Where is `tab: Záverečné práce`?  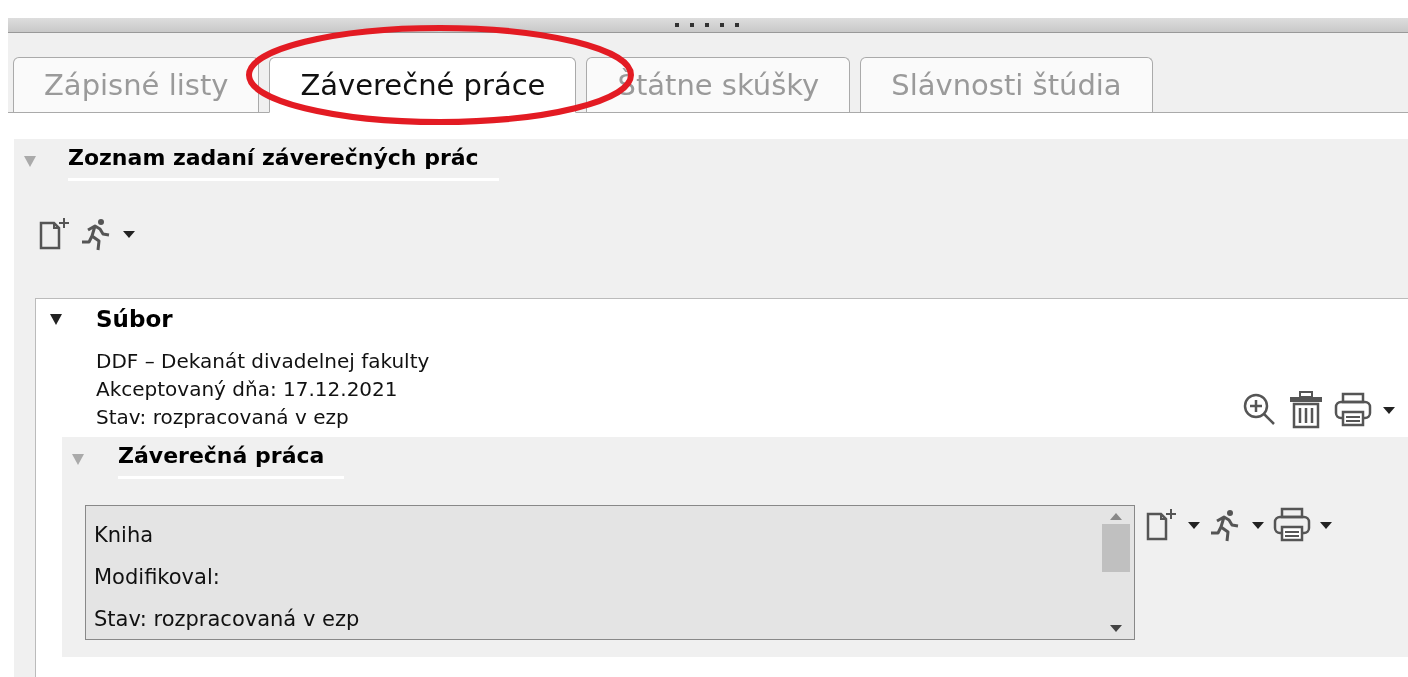 tab: Záverečné práce is located at coordinates (423, 85).